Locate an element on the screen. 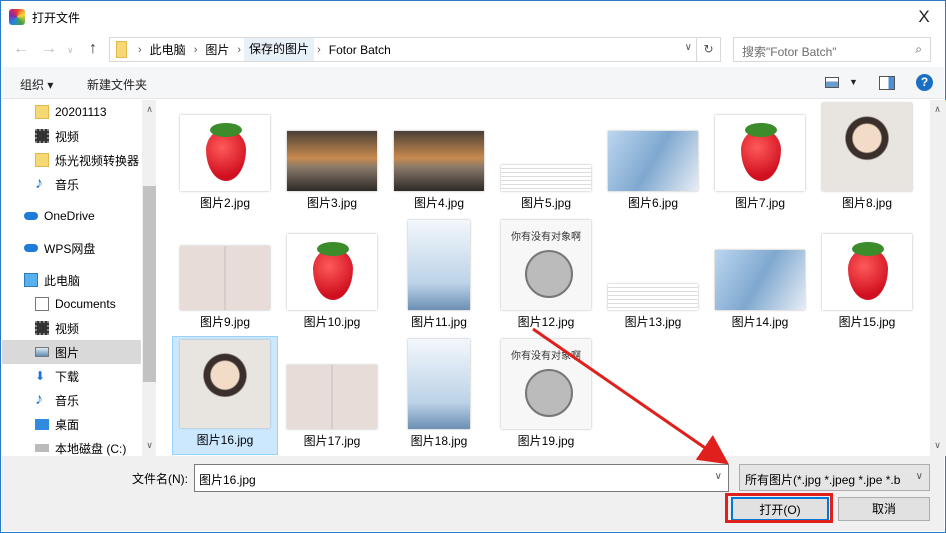  annotation-highlight-box is located at coordinates (779, 508).